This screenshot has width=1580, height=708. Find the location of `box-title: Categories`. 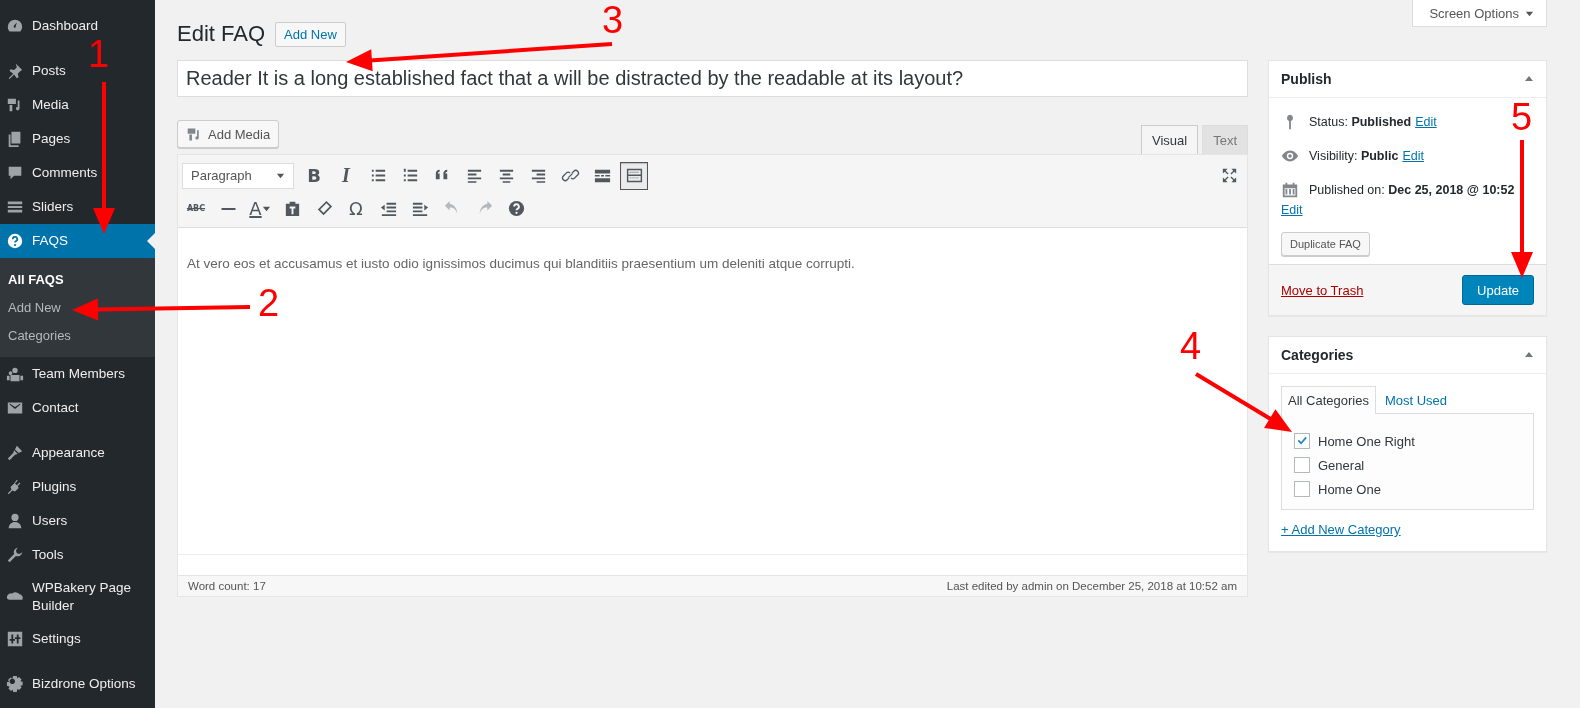

box-title: Categories is located at coordinates (1317, 355).